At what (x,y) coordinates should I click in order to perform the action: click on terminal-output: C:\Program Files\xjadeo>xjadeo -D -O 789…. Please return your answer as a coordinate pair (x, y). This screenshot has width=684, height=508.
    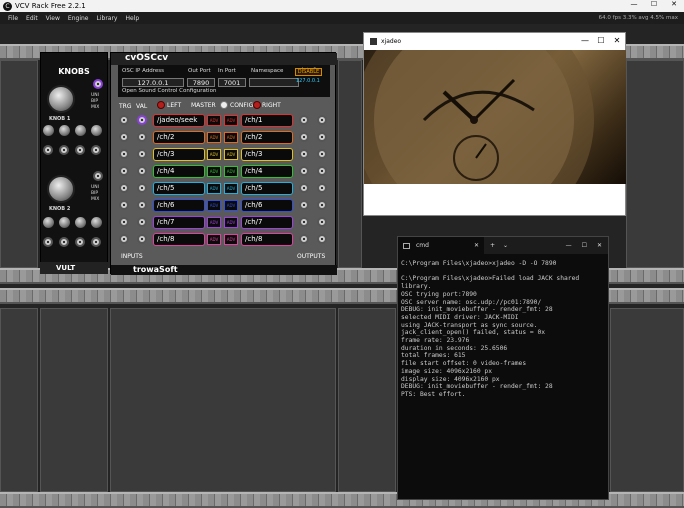
    Looking at the image, I should click on (503, 326).